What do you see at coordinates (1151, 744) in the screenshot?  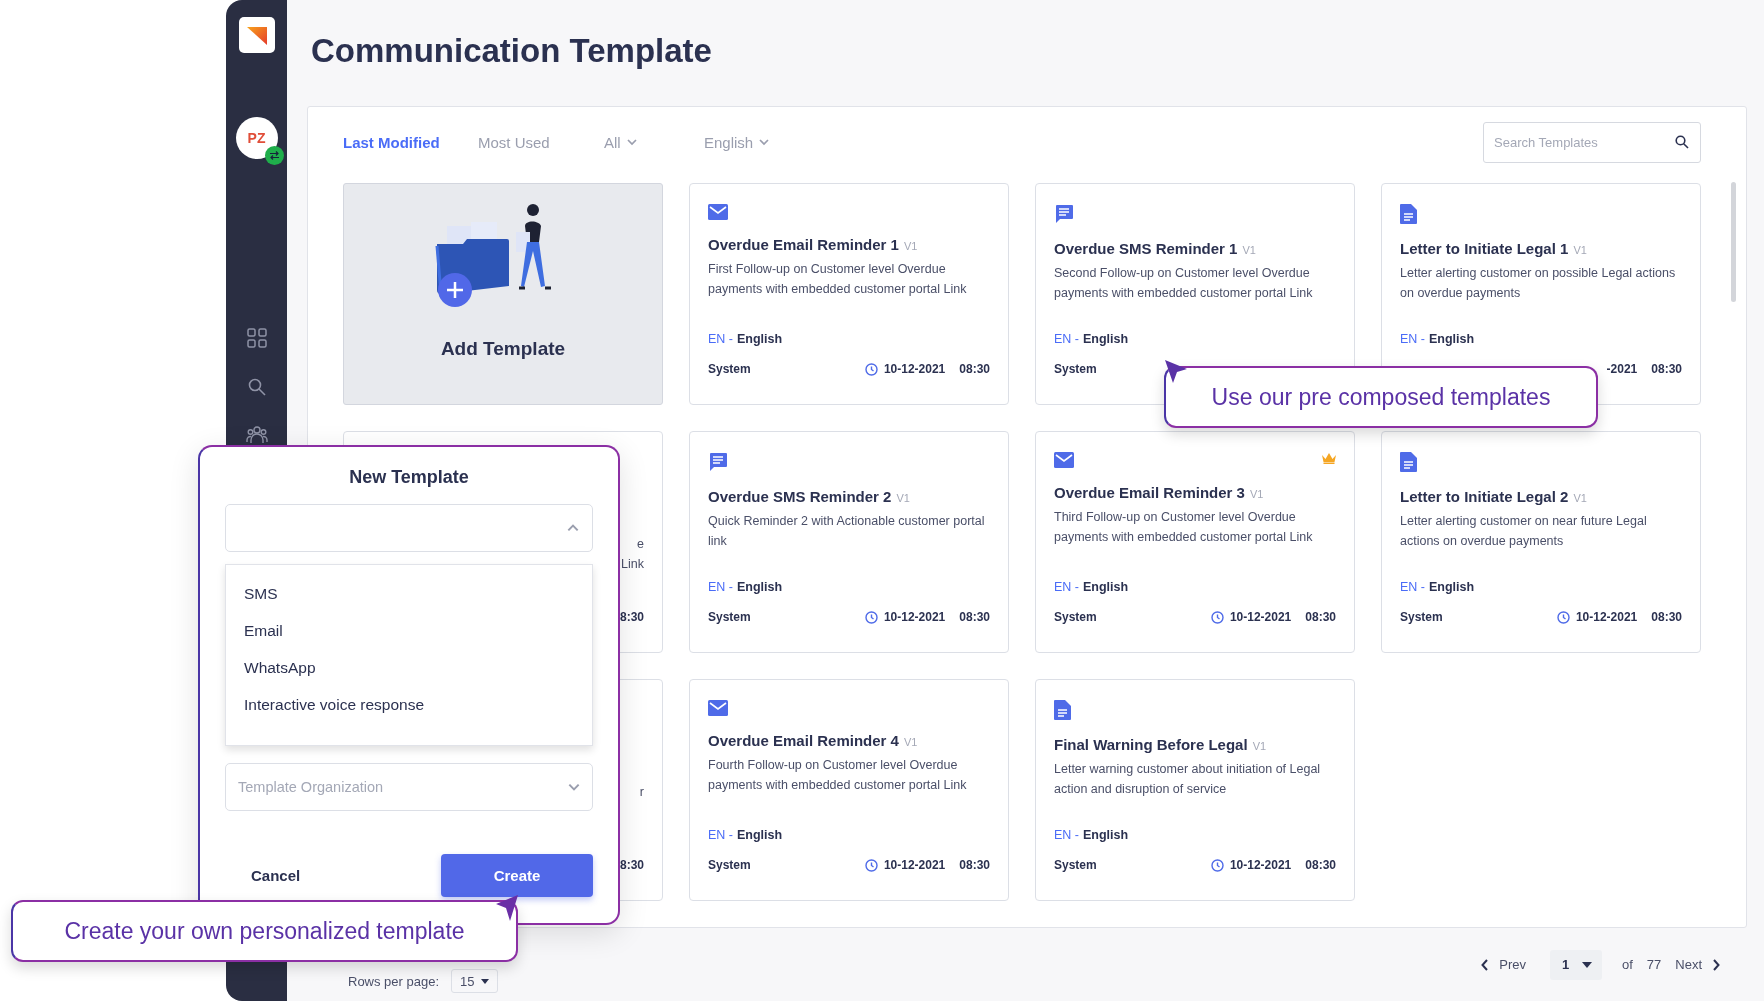 I see `template-title: Final Warning Before Legal` at bounding box center [1151, 744].